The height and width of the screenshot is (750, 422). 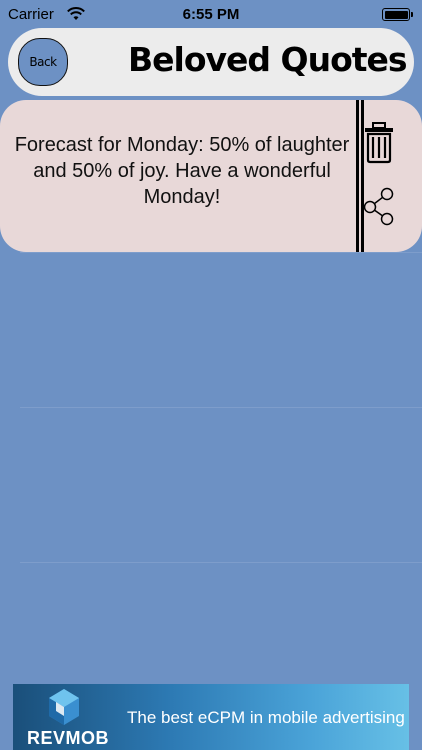 What do you see at coordinates (266, 717) in the screenshot?
I see `ad-slogan: The best eCPM in mobile advertising` at bounding box center [266, 717].